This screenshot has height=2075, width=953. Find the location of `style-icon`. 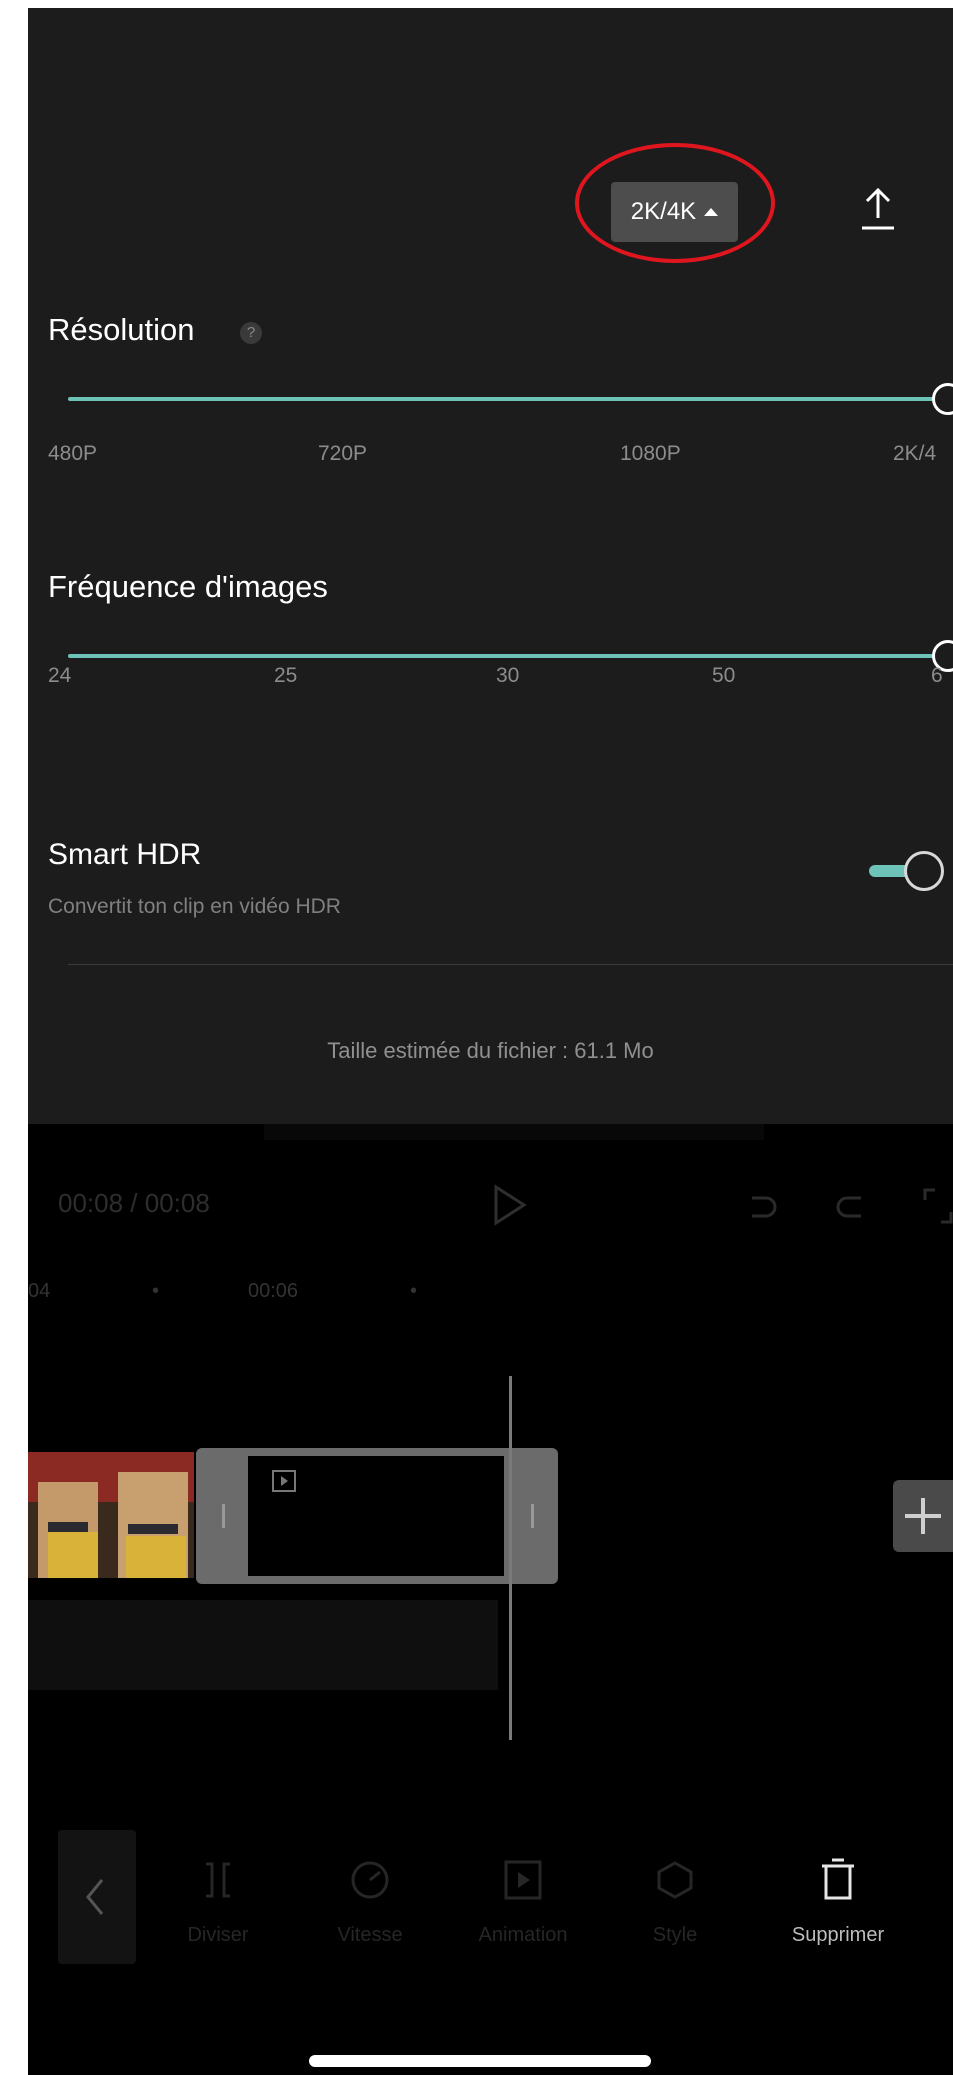

style-icon is located at coordinates (675, 1880).